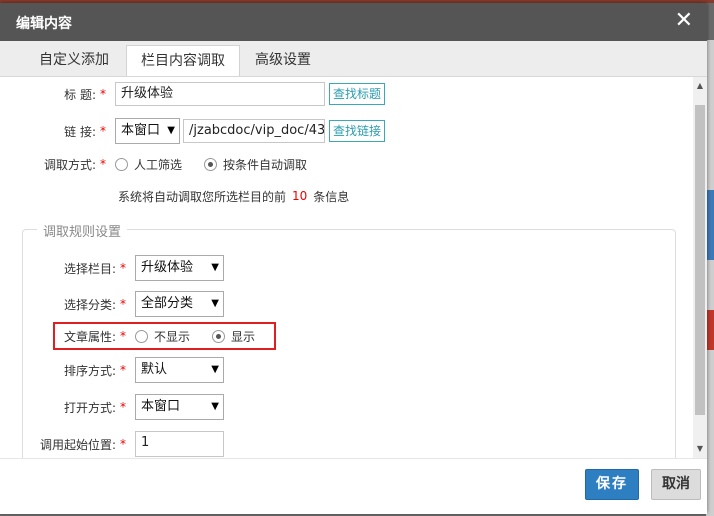 Image resolution: width=714 pixels, height=516 pixels. I want to click on sort-row: 排序方式: * 默认 ▼, so click(112, 370).